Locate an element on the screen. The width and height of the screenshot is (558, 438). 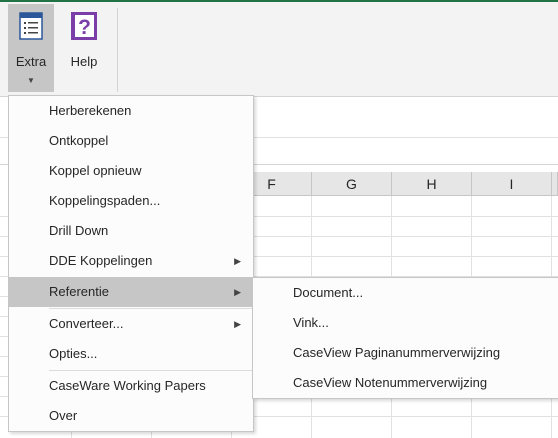
menu-item-label: Herberekenen is located at coordinates (90, 110).